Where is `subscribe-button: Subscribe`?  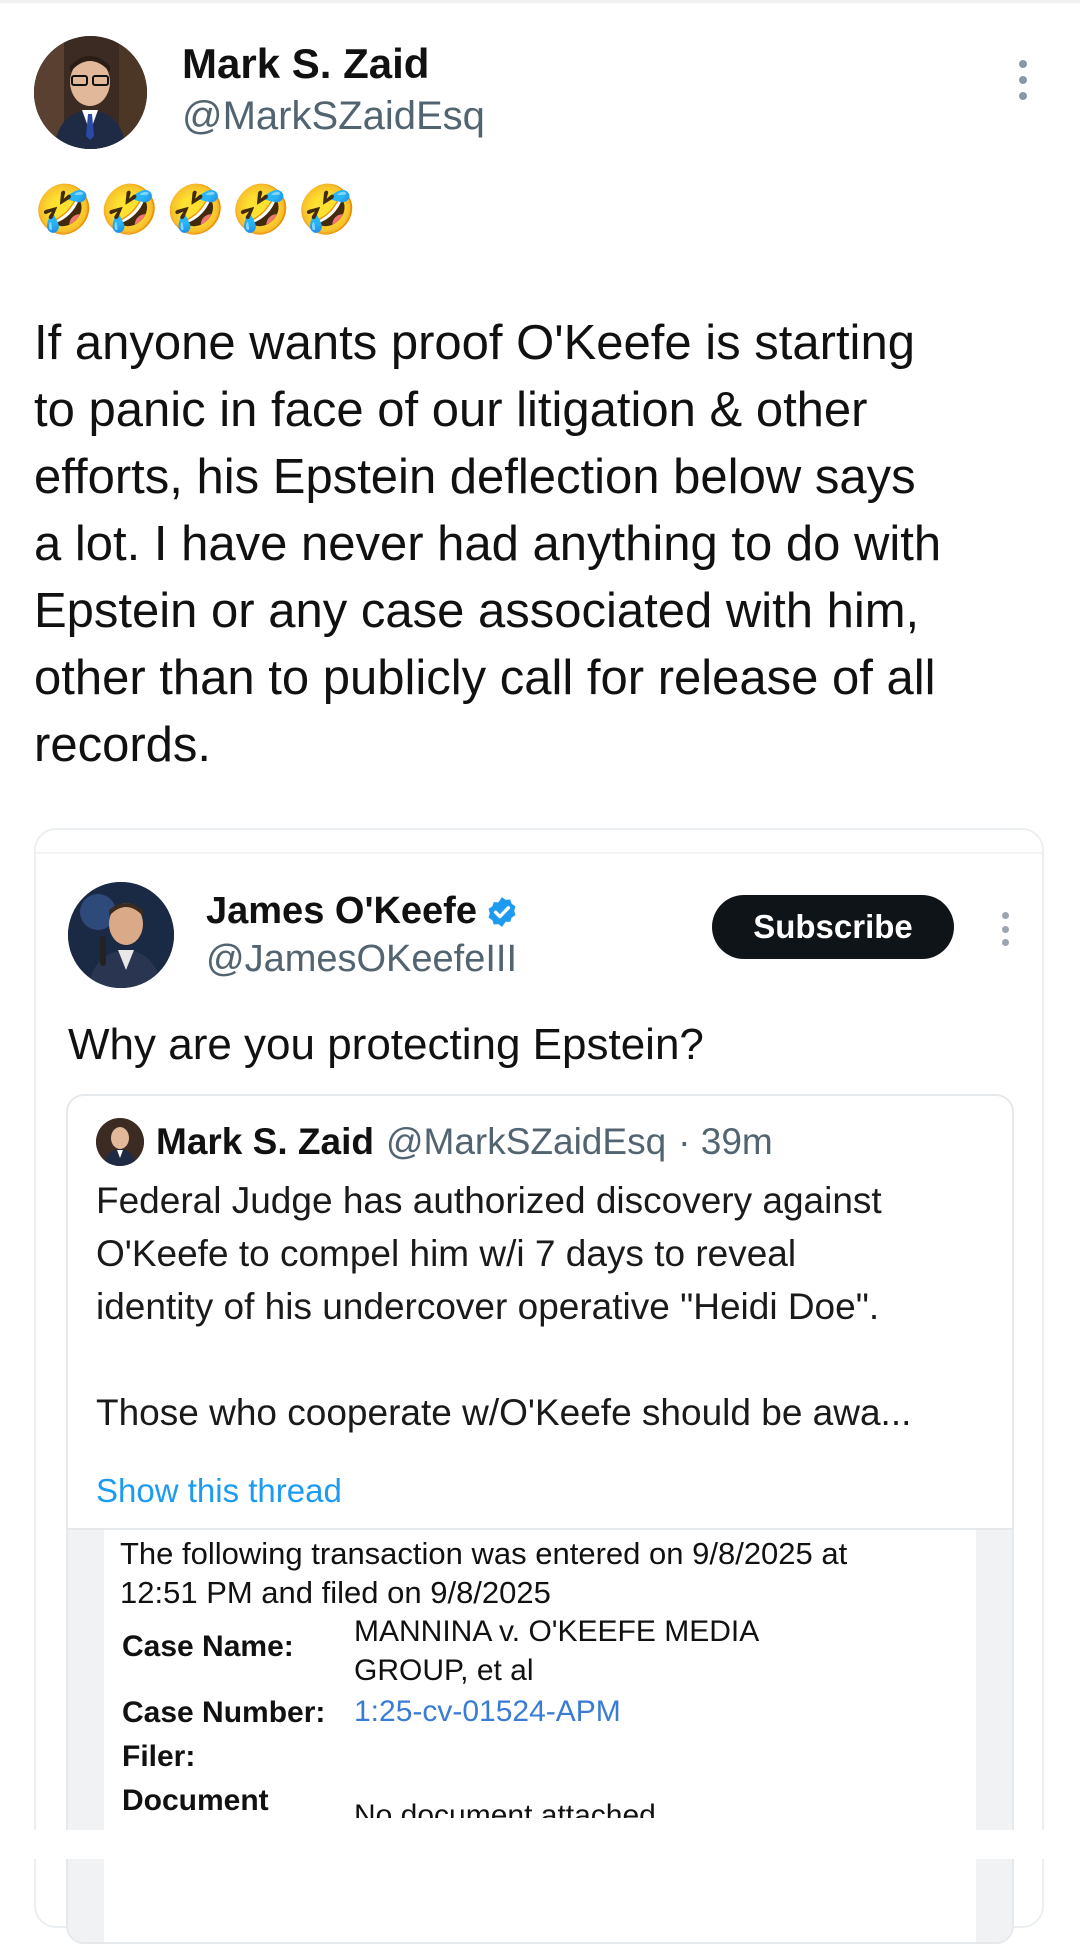
subscribe-button: Subscribe is located at coordinates (833, 927).